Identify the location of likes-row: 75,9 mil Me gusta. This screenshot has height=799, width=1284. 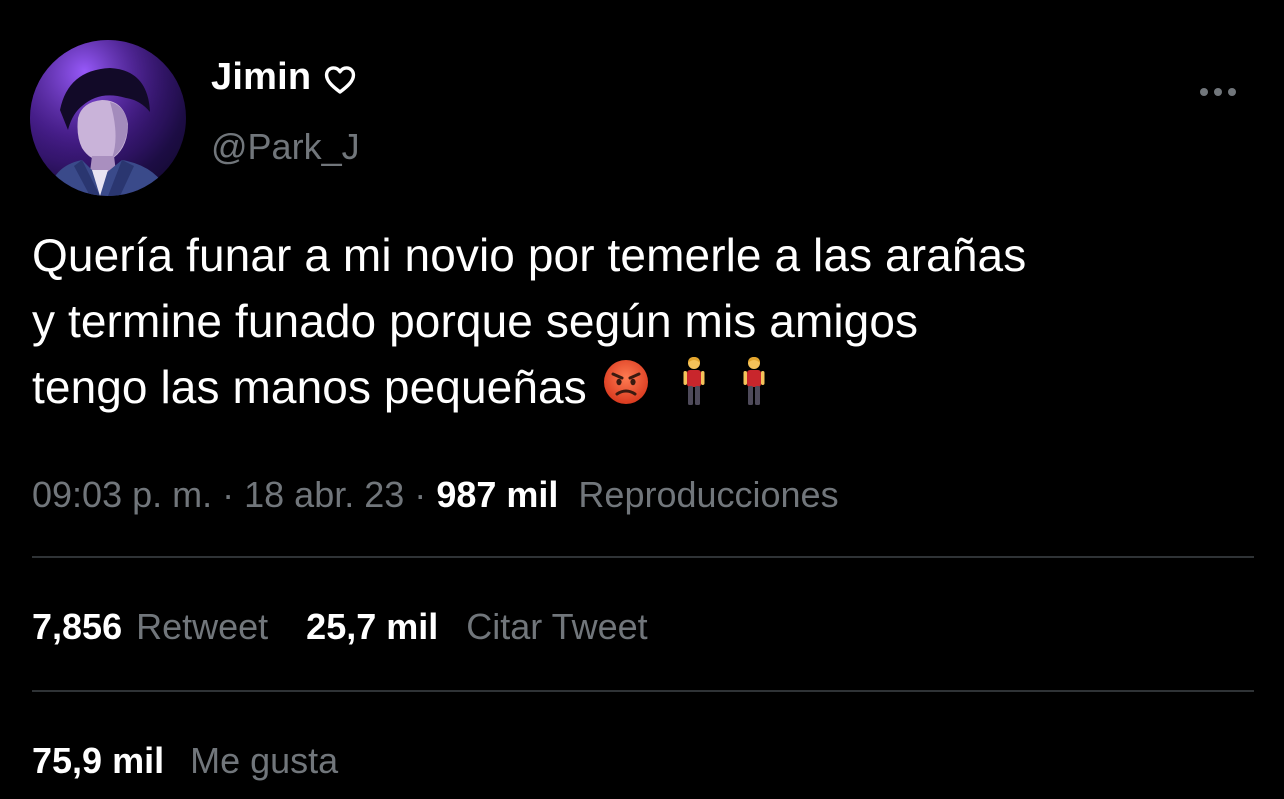
(204, 761).